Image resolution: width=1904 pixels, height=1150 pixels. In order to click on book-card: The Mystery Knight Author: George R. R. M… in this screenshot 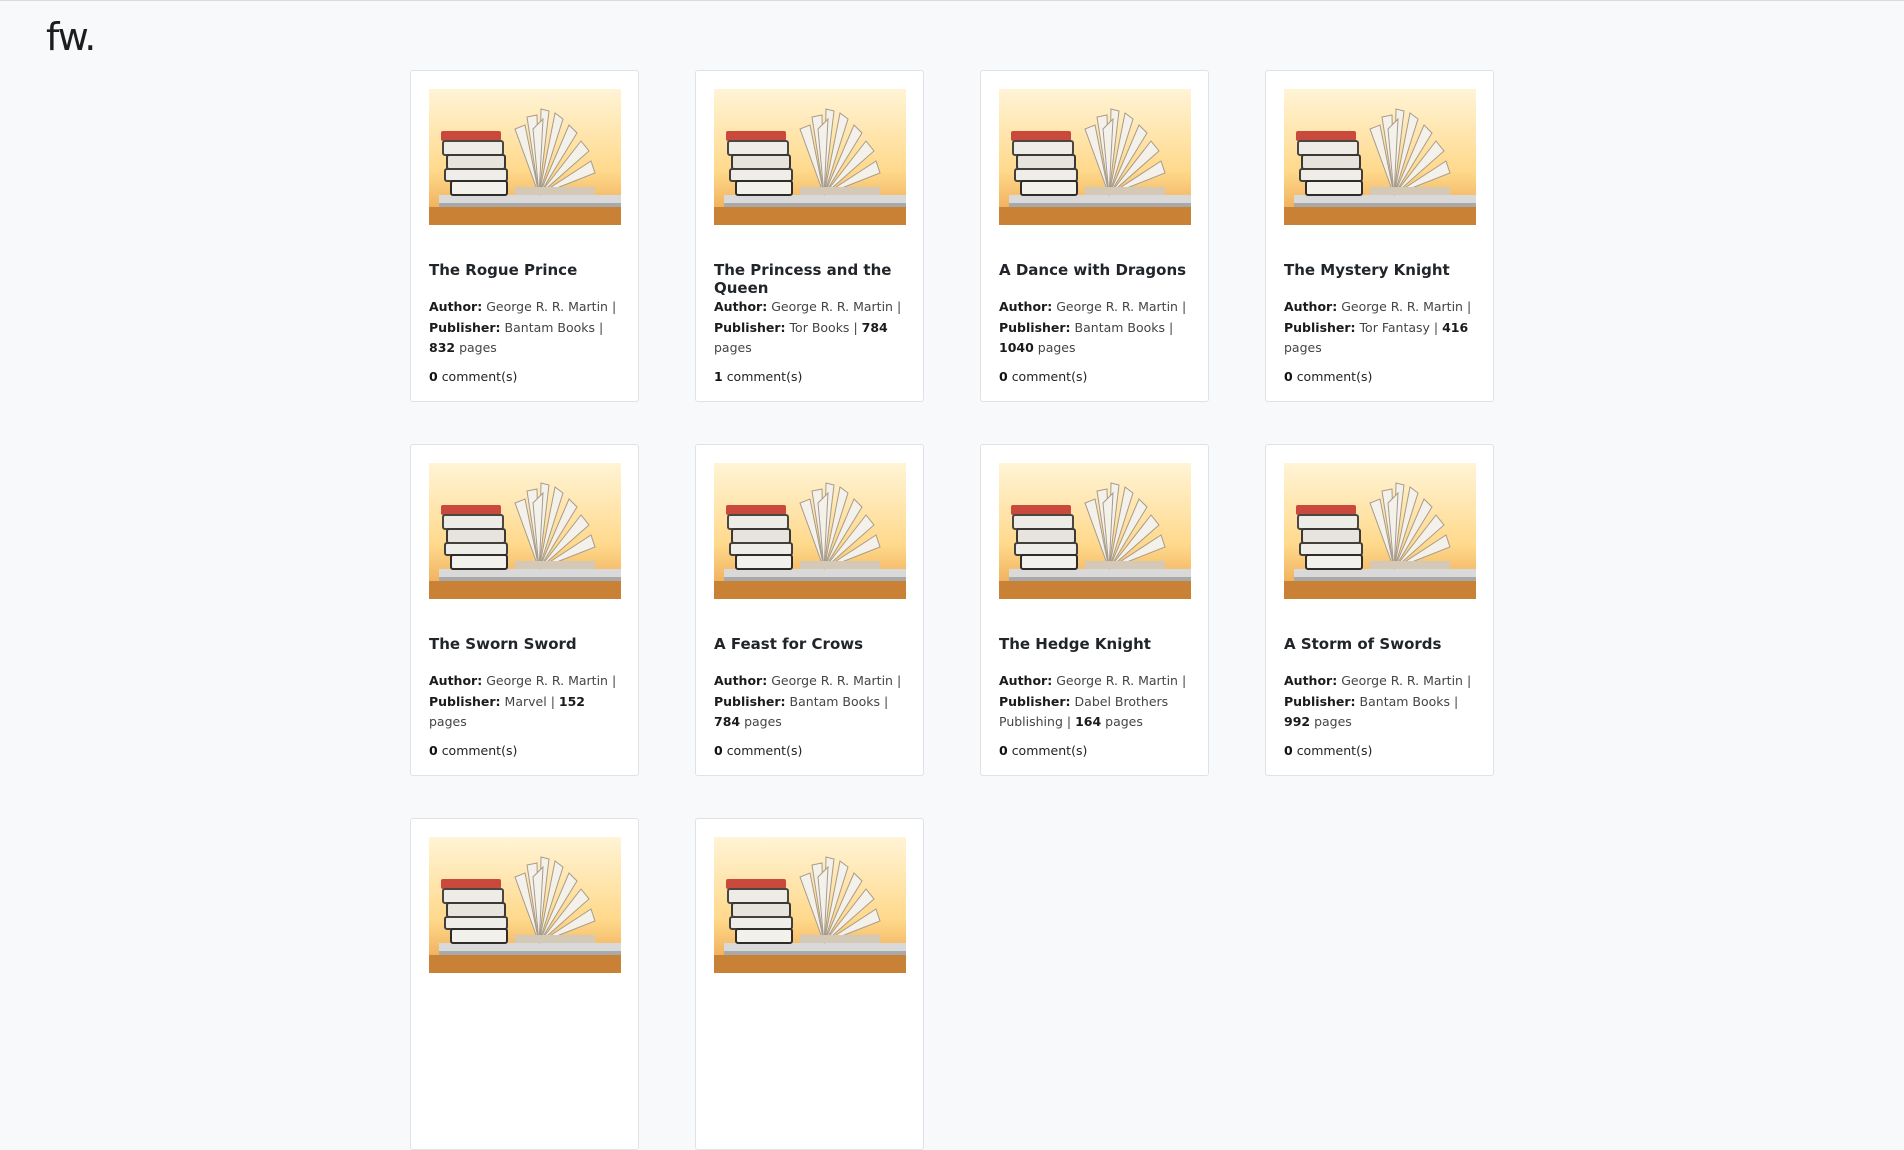, I will do `click(1379, 236)`.